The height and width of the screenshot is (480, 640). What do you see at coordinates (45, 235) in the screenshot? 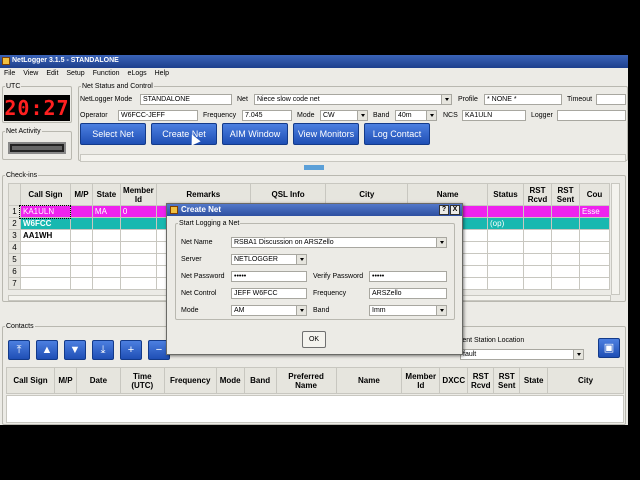
I see `table-cell: AA1WH` at bounding box center [45, 235].